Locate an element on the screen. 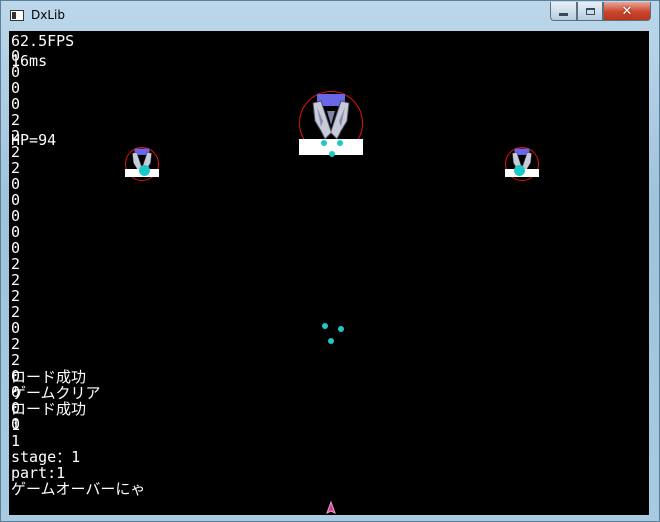  log-line: stage：1 is located at coordinates (46, 457).